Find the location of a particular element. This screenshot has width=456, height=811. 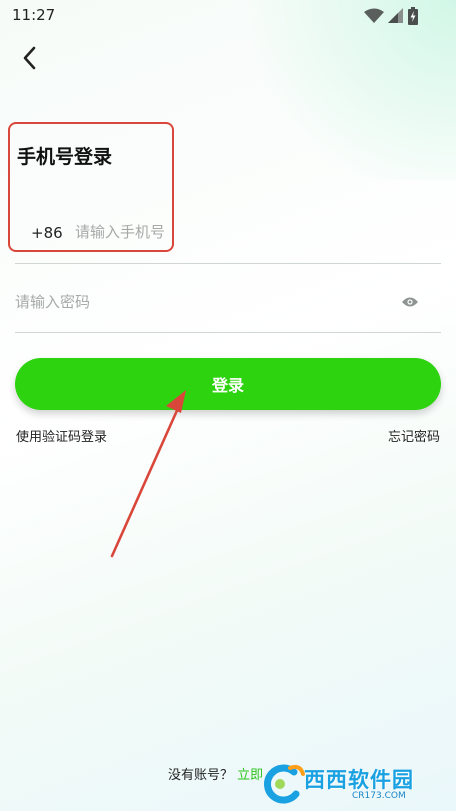

battery-icon is located at coordinates (413, 16).